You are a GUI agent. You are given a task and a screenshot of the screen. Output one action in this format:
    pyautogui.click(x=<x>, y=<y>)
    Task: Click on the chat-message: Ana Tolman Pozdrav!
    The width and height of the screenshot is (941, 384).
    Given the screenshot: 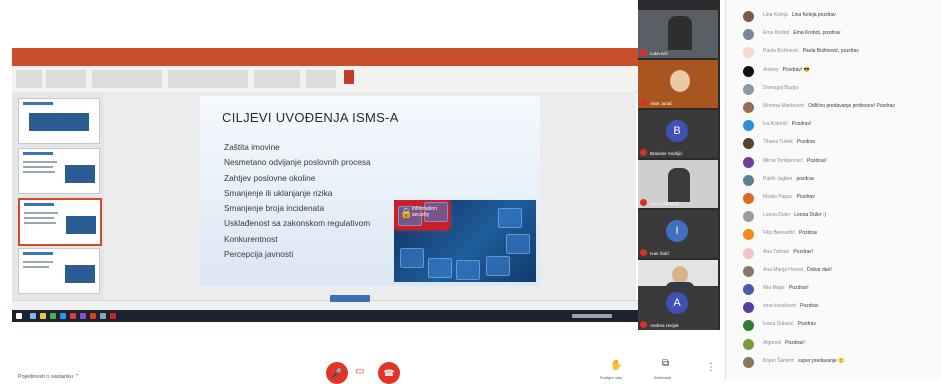 What is the action you would take?
    pyautogui.click(x=838, y=254)
    